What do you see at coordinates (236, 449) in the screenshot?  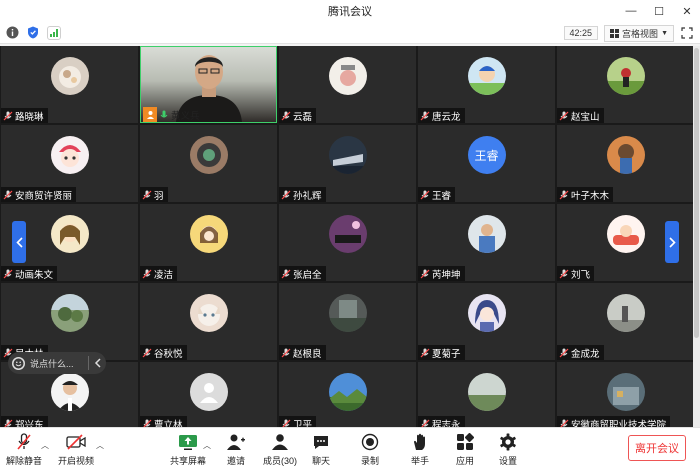 I see `invite-button: 邀请` at bounding box center [236, 449].